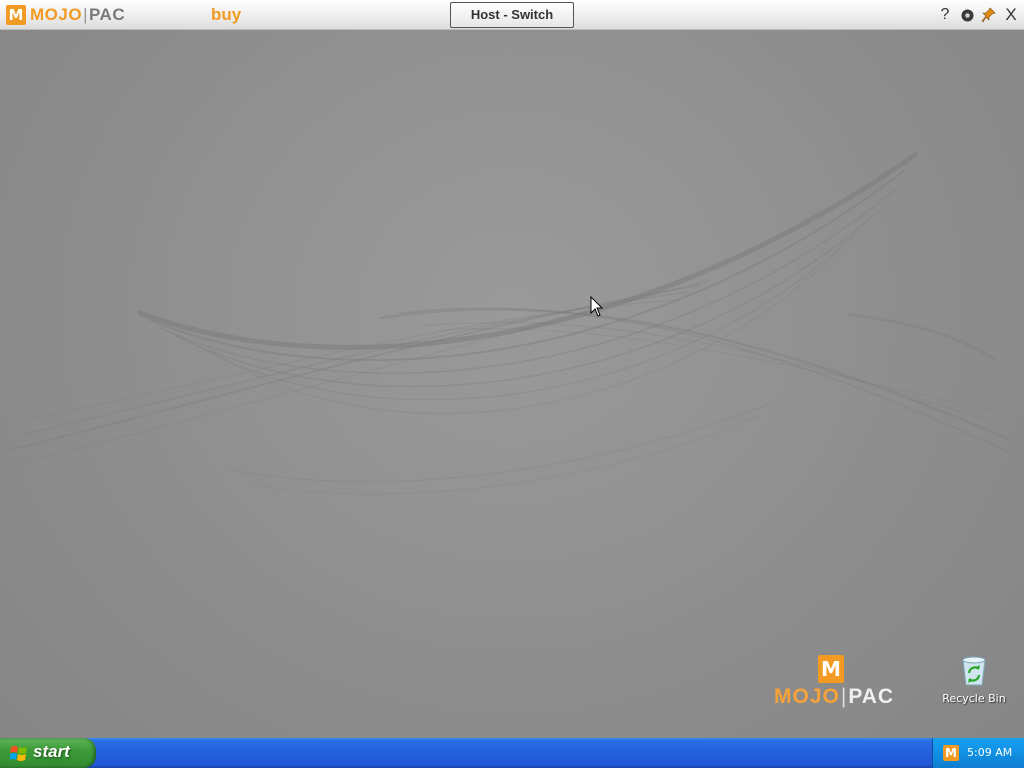 This screenshot has width=1024, height=768. I want to click on start-button: start, so click(48, 753).